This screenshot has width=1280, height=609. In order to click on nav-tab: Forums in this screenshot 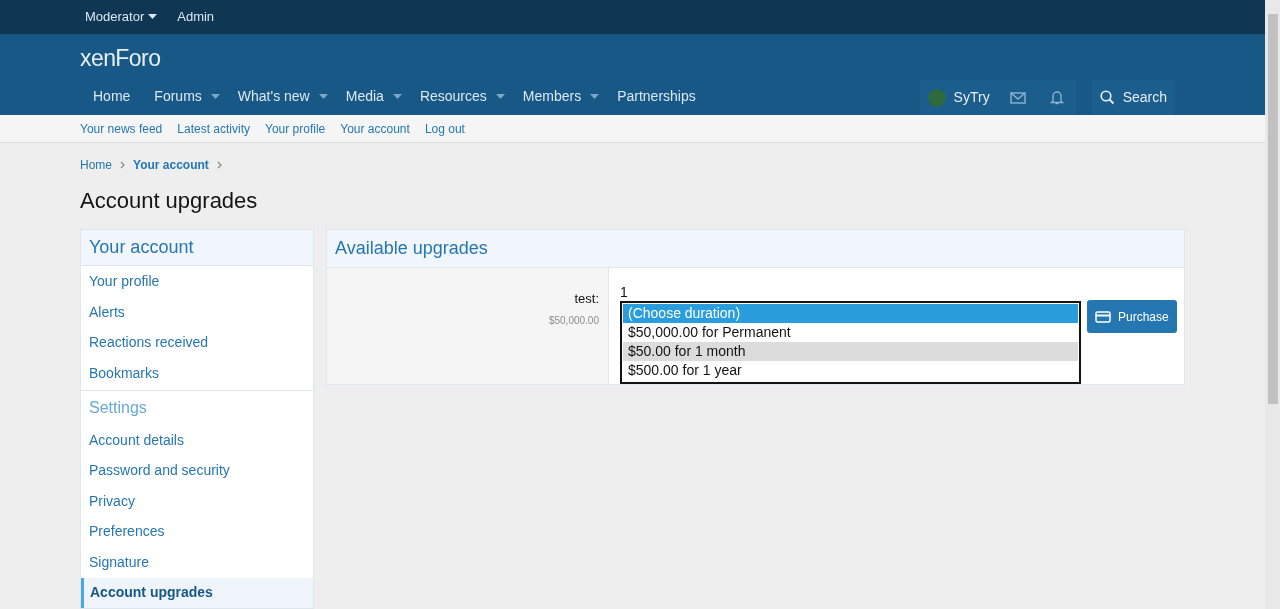, I will do `click(185, 96)`.